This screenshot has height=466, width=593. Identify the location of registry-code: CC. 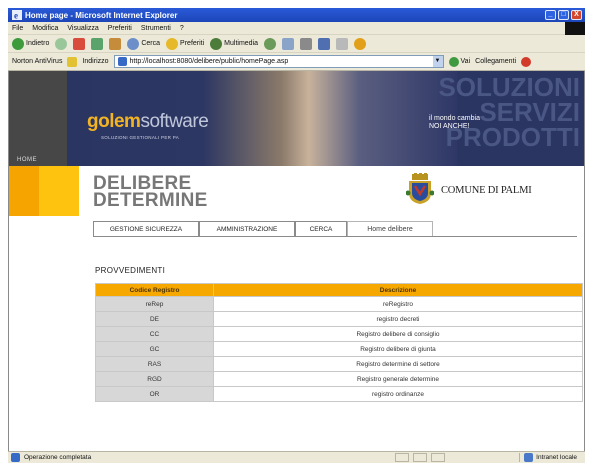
(154, 334).